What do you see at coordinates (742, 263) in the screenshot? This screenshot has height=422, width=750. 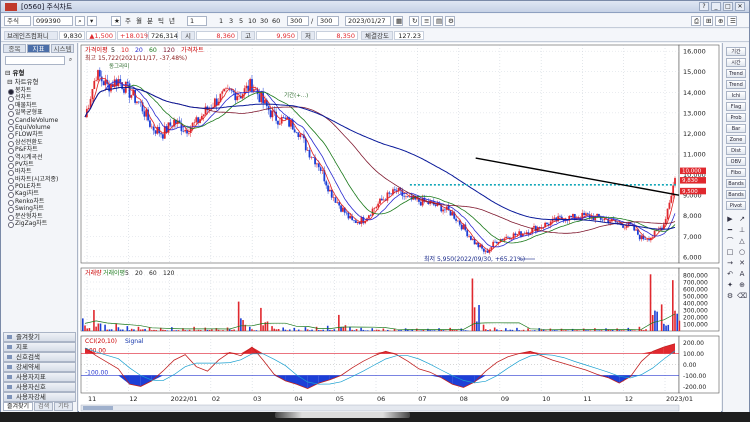 I see `drawing-tool-icon: ✕` at bounding box center [742, 263].